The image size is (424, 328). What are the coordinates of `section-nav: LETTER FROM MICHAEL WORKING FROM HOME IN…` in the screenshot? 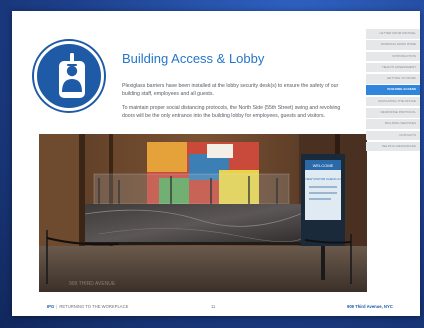 It's located at (393, 91).